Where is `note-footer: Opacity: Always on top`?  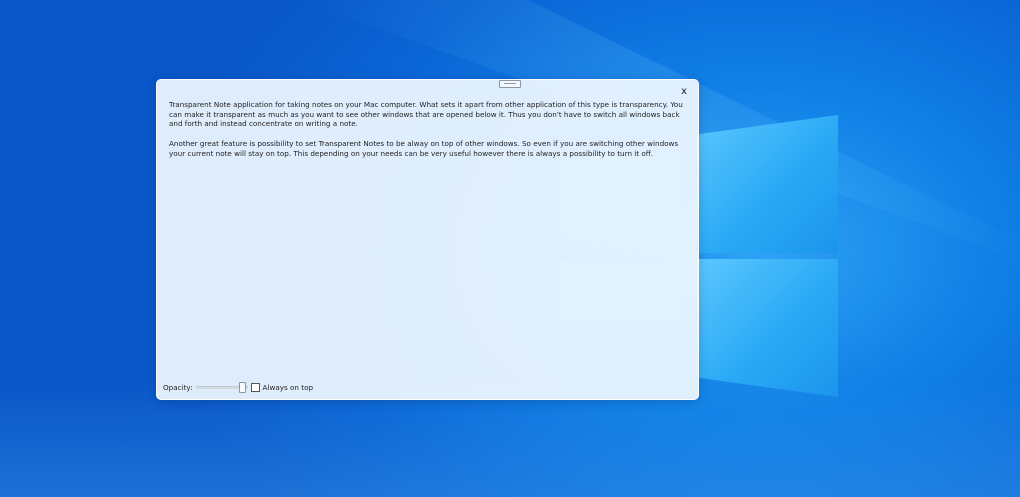
note-footer: Opacity: Always on top is located at coordinates (238, 387).